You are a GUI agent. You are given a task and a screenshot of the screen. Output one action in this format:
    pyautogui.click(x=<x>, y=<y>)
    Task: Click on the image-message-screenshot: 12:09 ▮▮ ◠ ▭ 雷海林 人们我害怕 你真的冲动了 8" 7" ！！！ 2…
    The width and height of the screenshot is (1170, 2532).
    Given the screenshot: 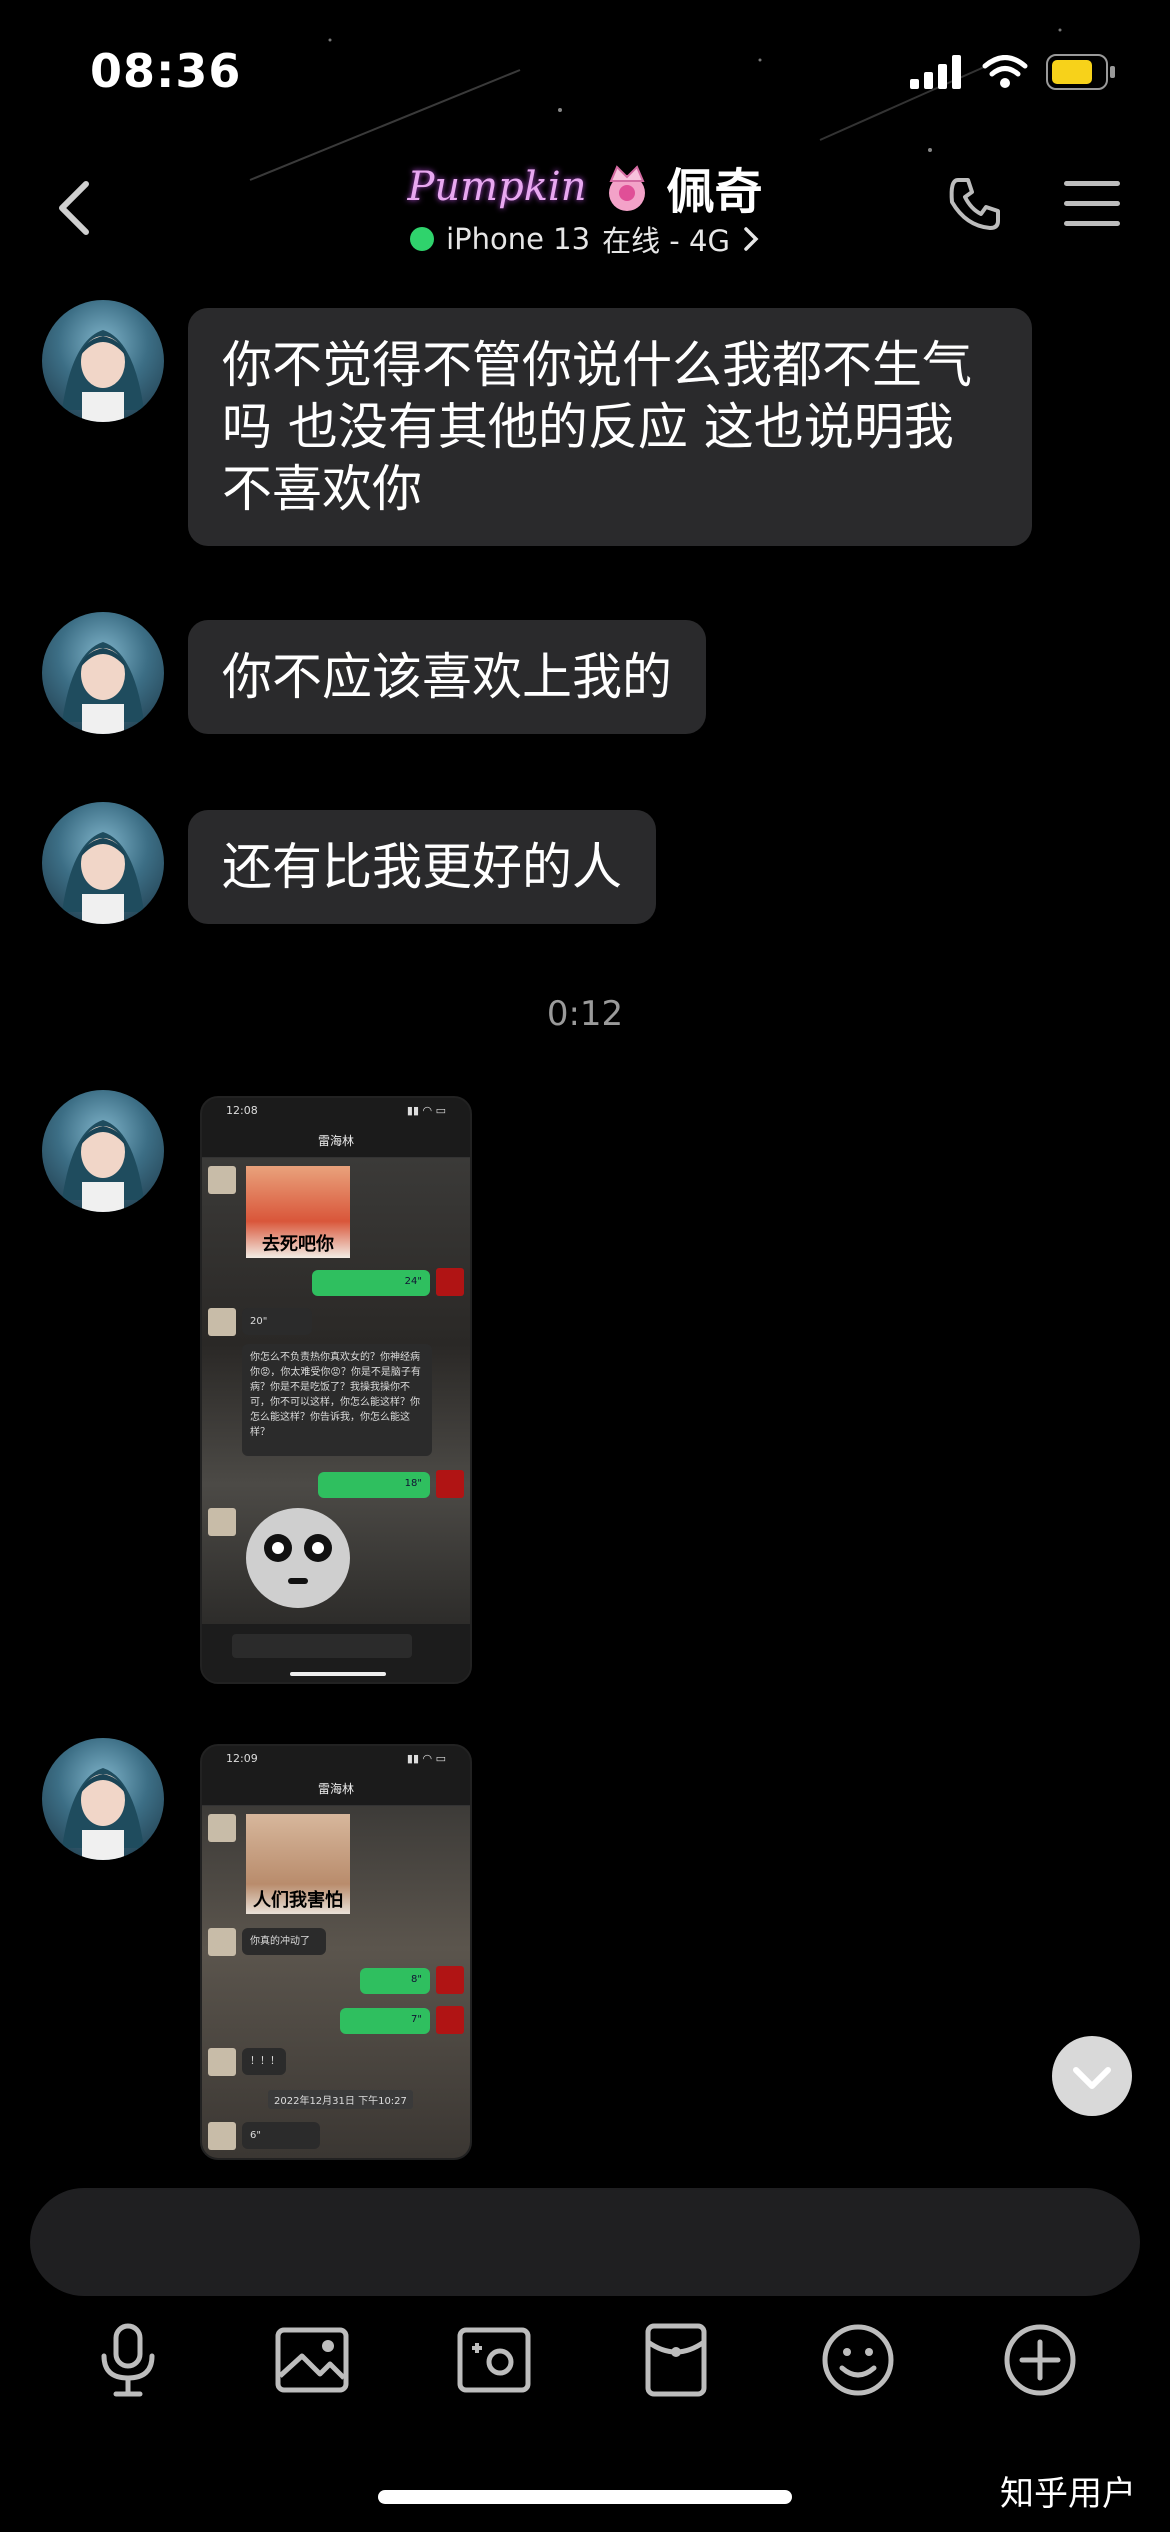 What is the action you would take?
    pyautogui.click(x=336, y=1952)
    